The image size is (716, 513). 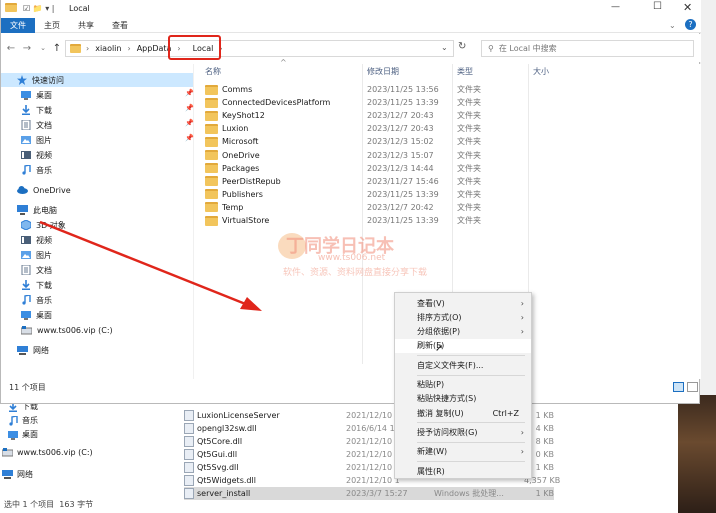 I want to click on menu-item: 刷新(E), so click(x=463, y=345).